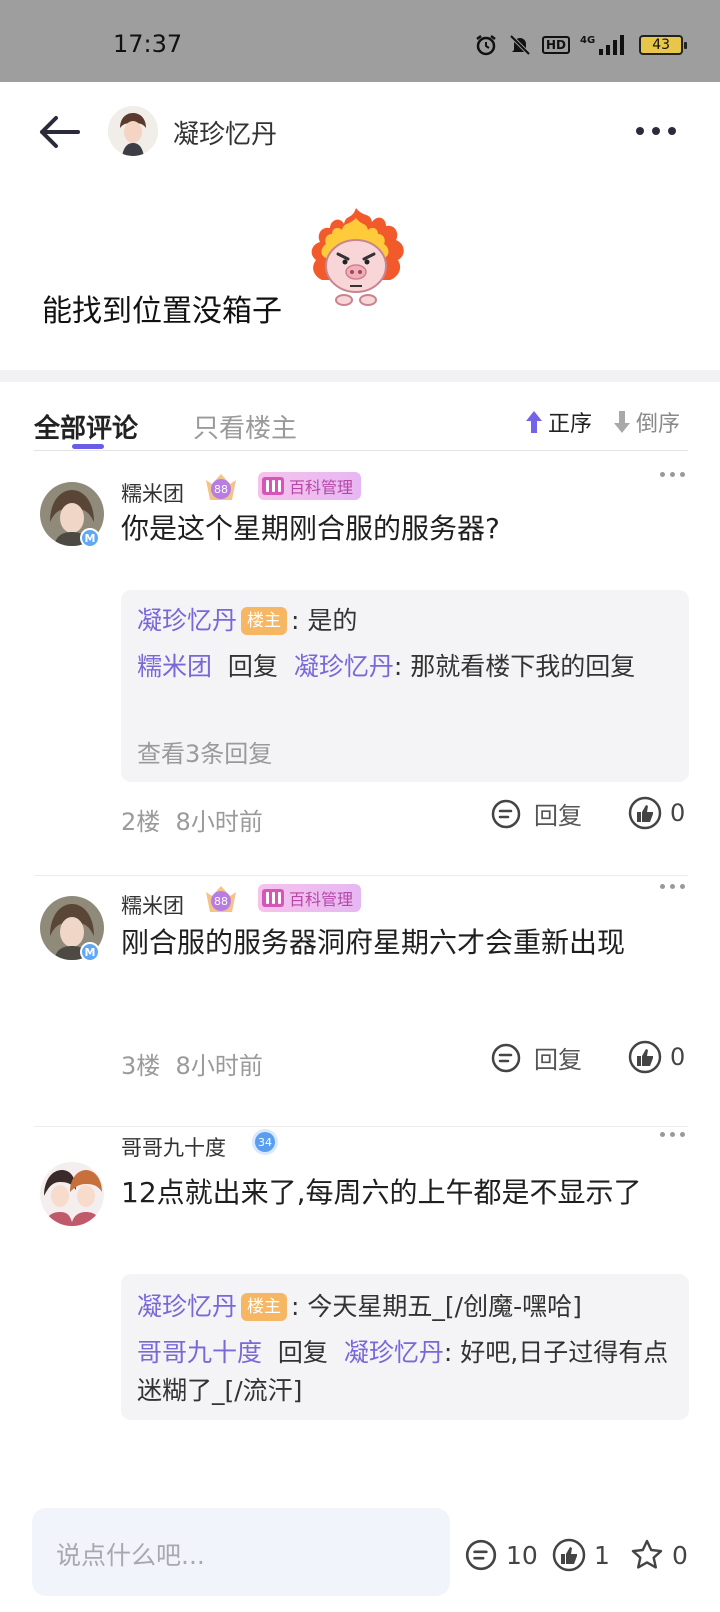 The width and height of the screenshot is (720, 1612). Describe the element at coordinates (360, 376) in the screenshot. I see `section-divider` at that location.